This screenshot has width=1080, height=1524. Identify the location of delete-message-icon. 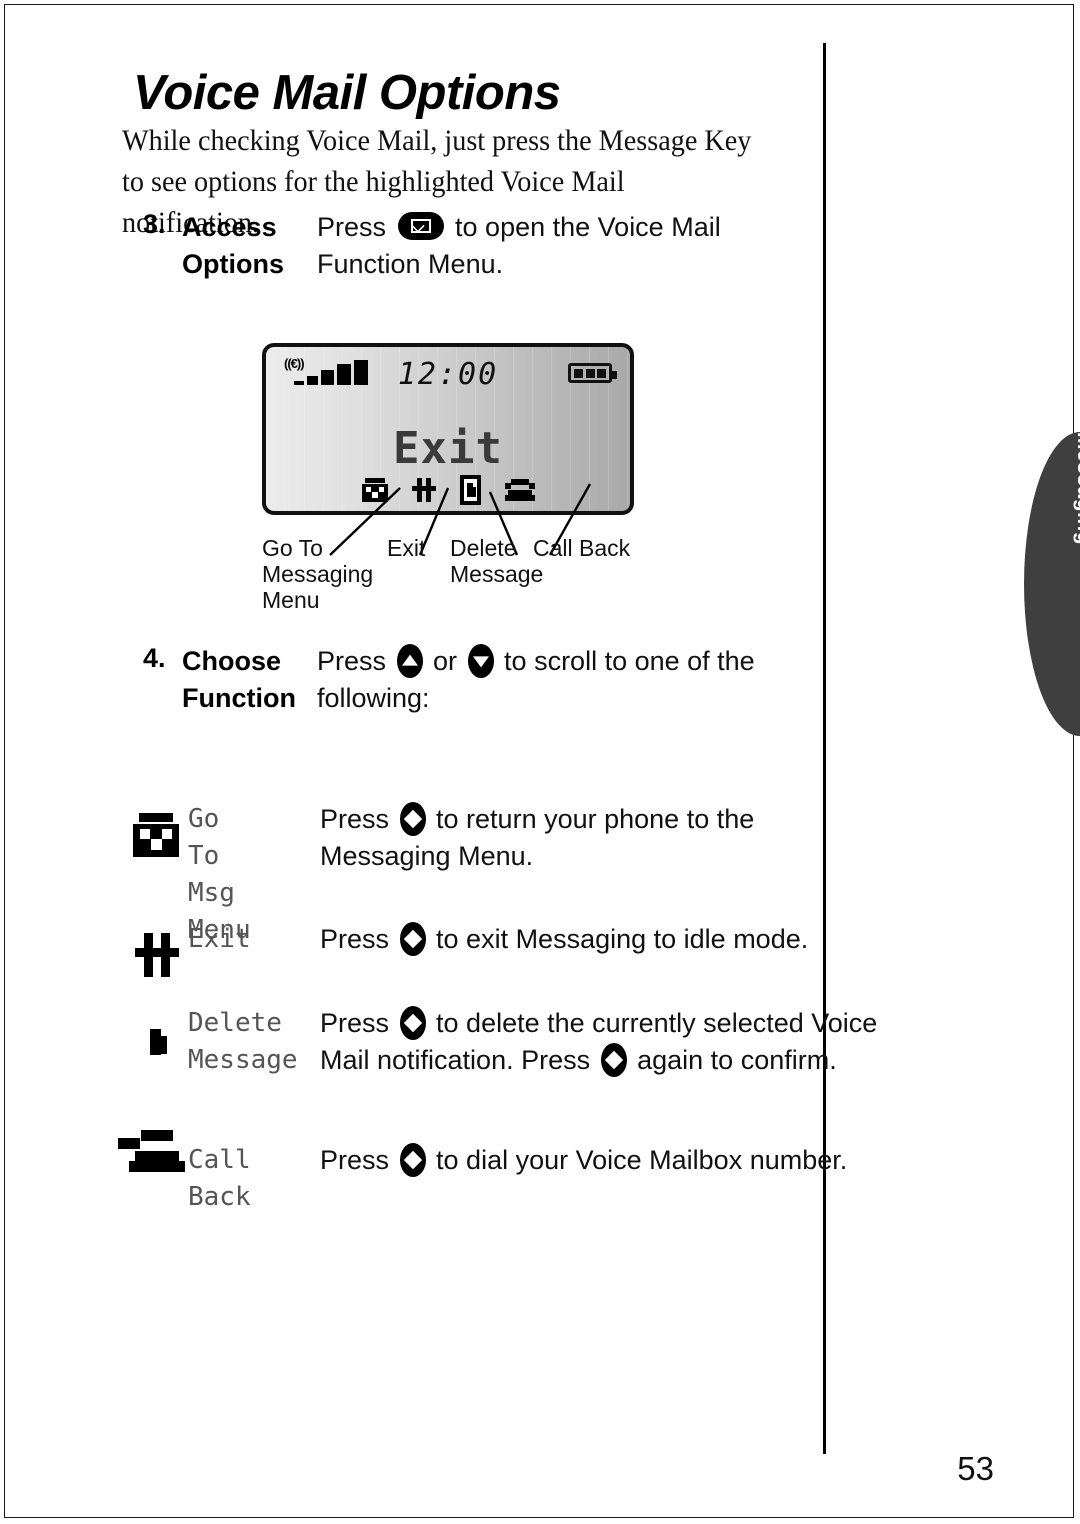
(470, 490).